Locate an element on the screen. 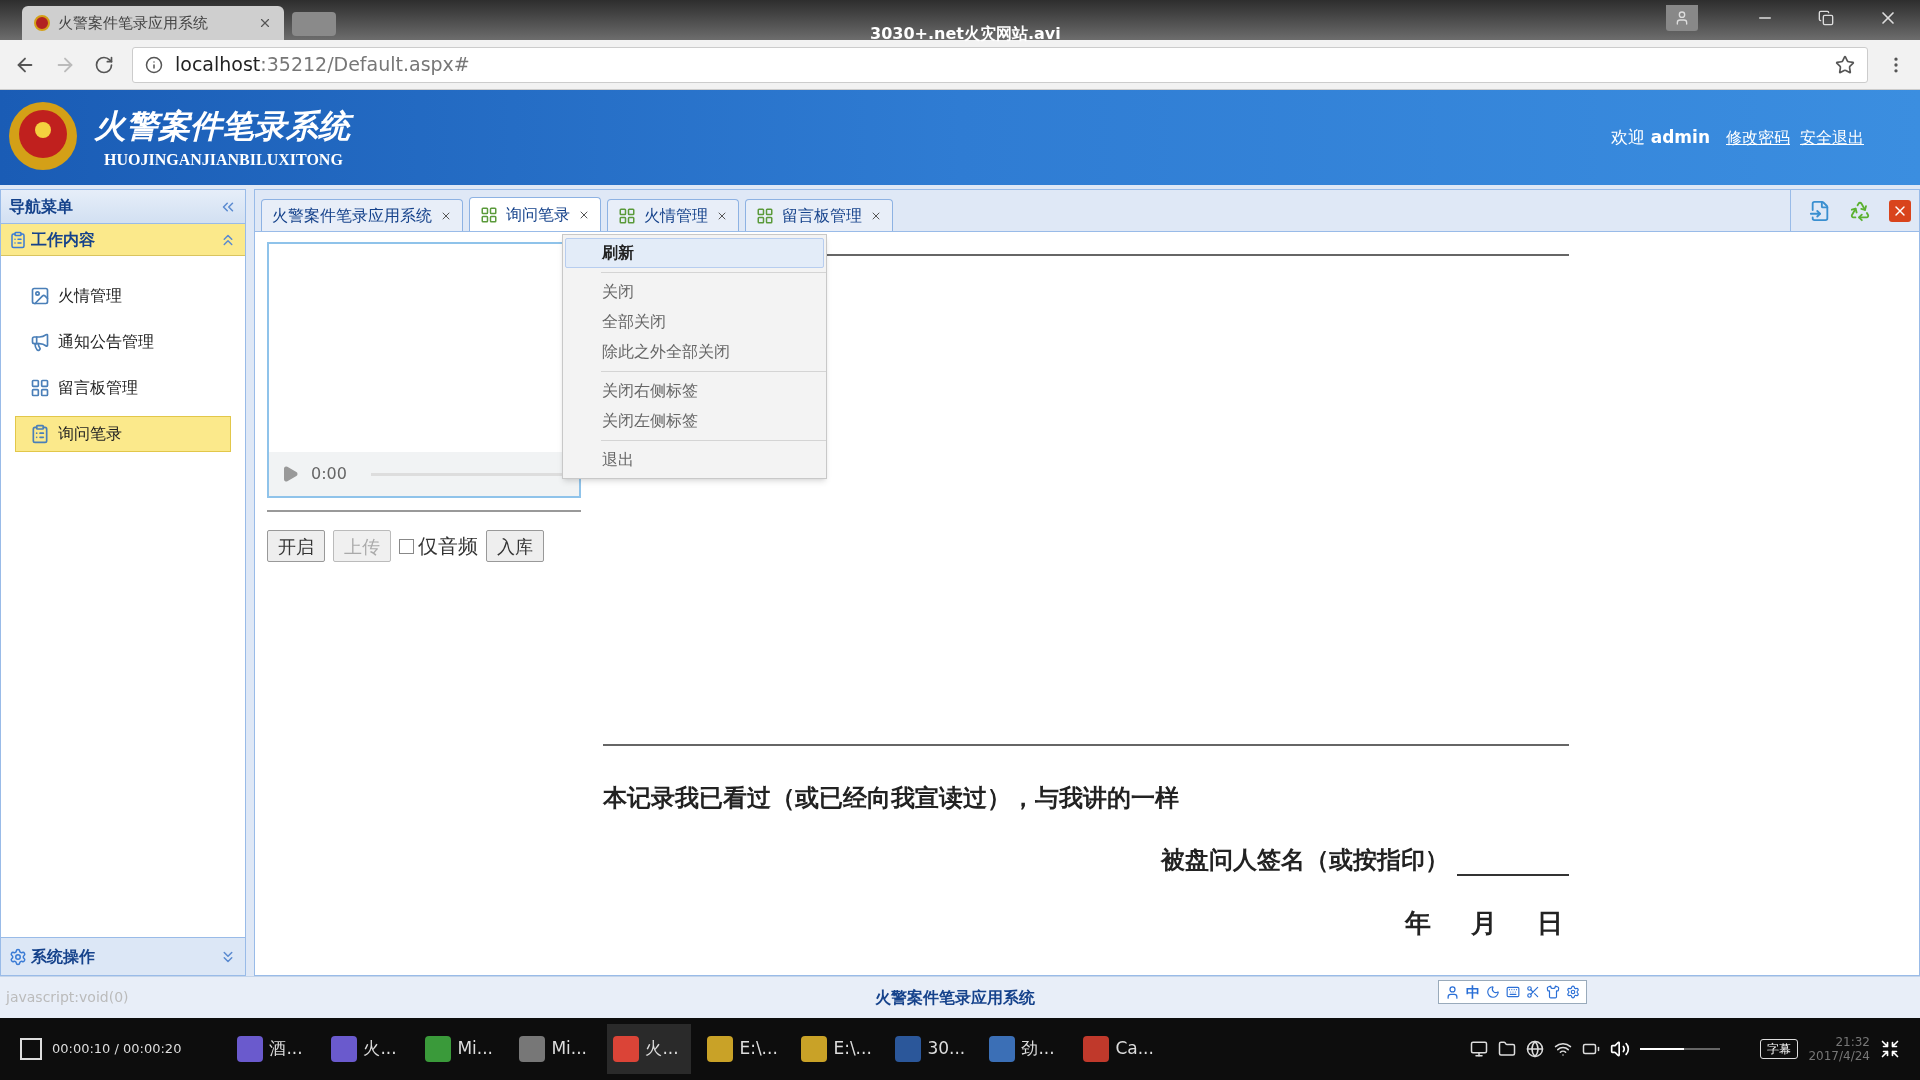 Image resolution: width=1920 pixels, height=1080 pixels. address-field: localhost:35212/Default.aspx# is located at coordinates (1000, 64).